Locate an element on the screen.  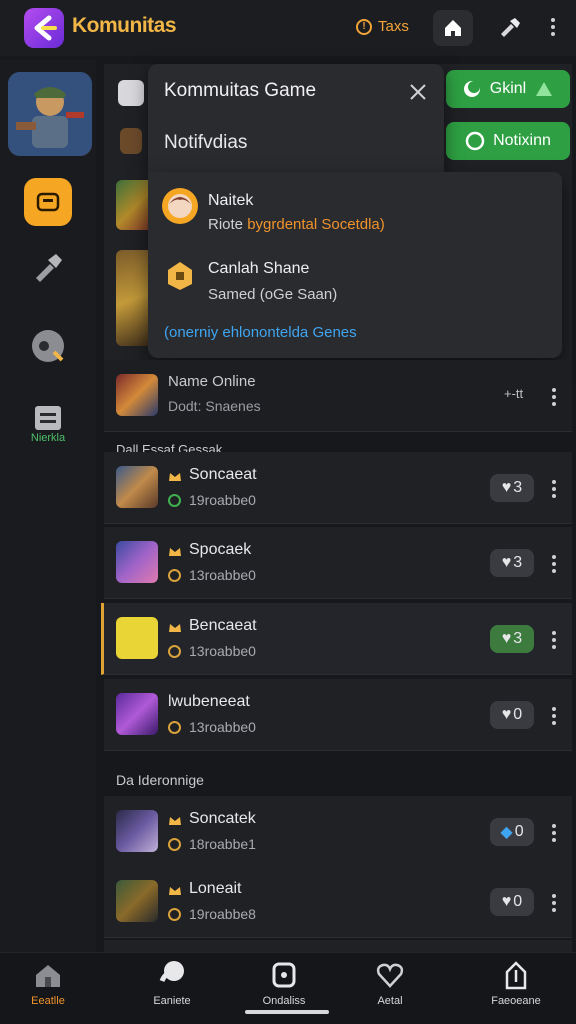
more-menu-icon is located at coordinates (553, 27).